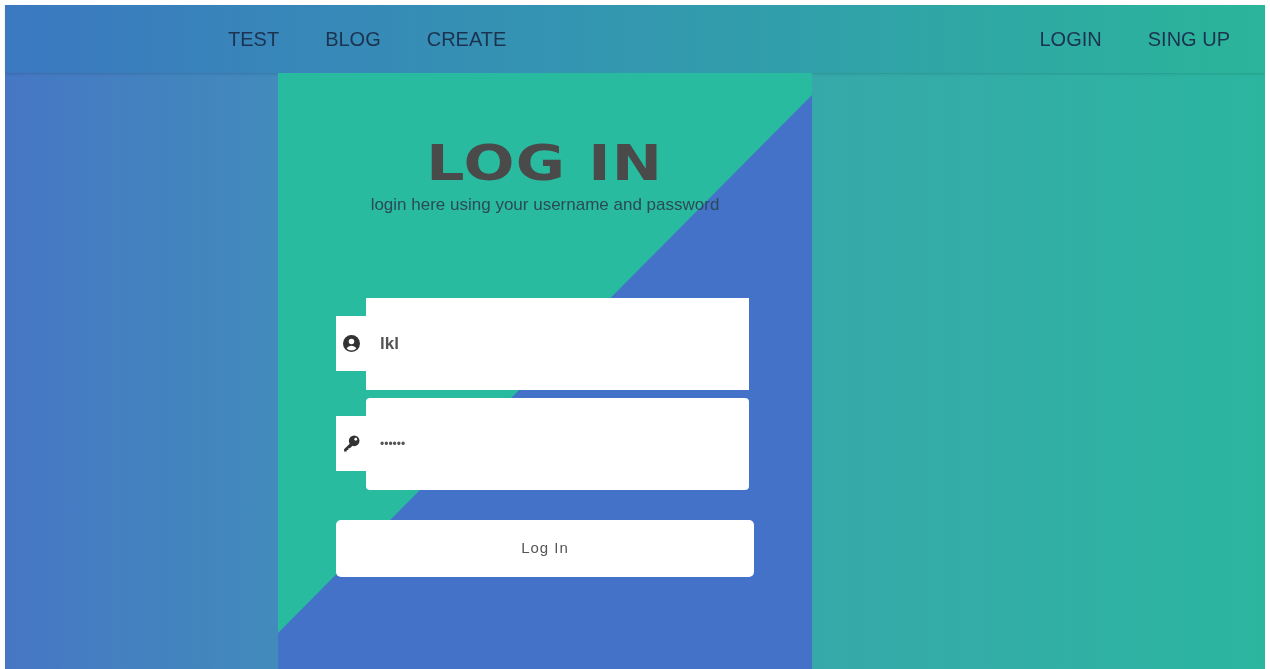 The image size is (1270, 669). What do you see at coordinates (254, 39) in the screenshot?
I see `nav-link: TEST` at bounding box center [254, 39].